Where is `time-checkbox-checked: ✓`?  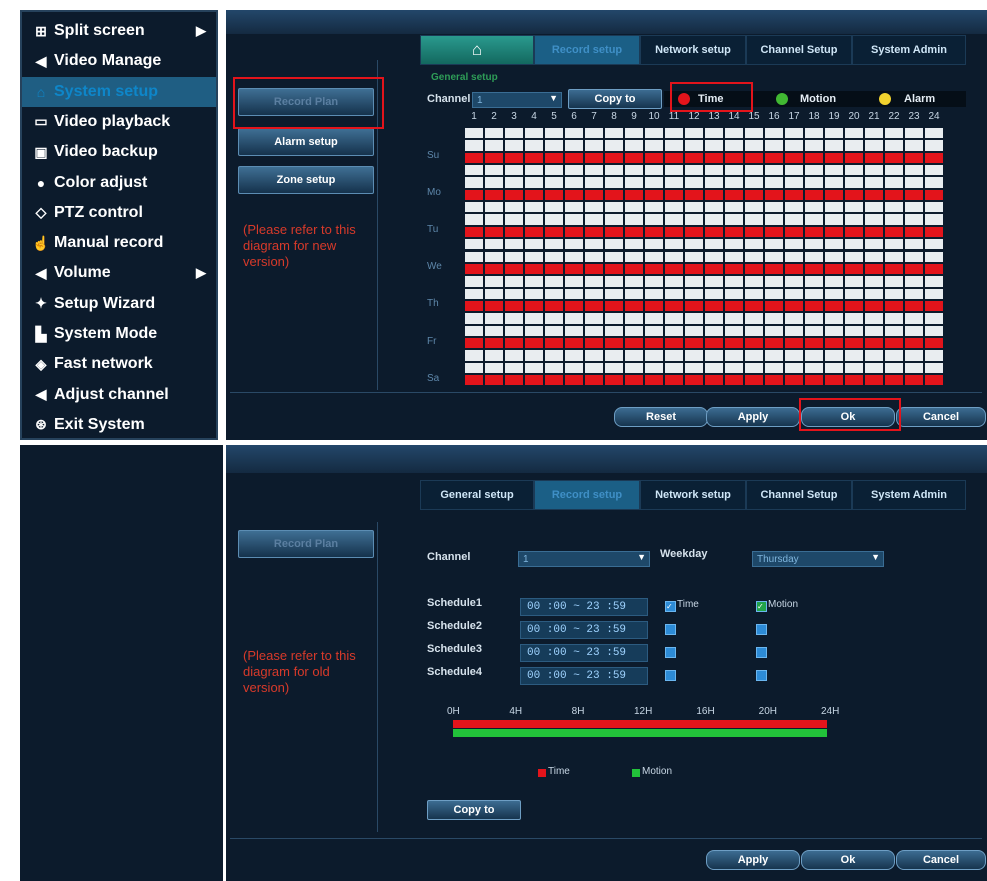
time-checkbox-checked: ✓ is located at coordinates (670, 606).